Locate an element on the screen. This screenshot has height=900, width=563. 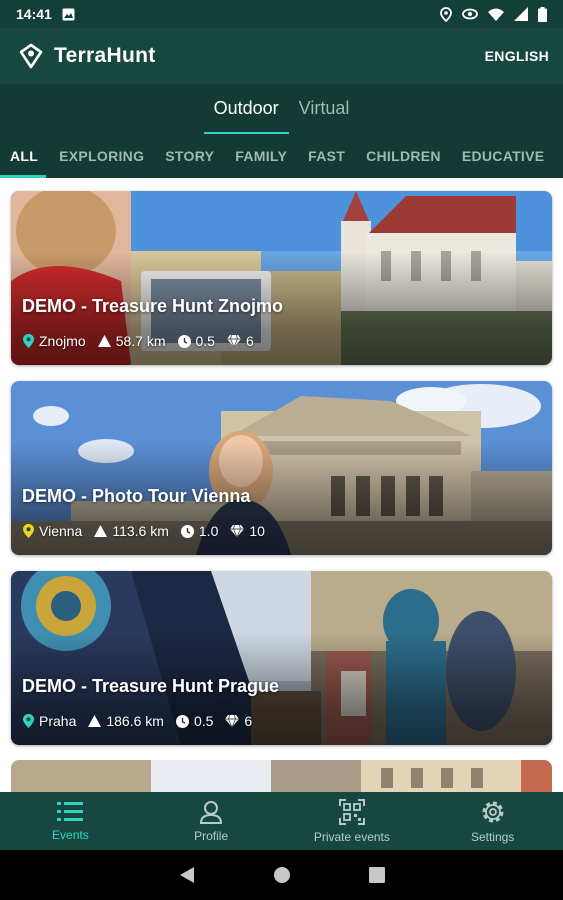
nav-events: Events is located at coordinates (70, 821).